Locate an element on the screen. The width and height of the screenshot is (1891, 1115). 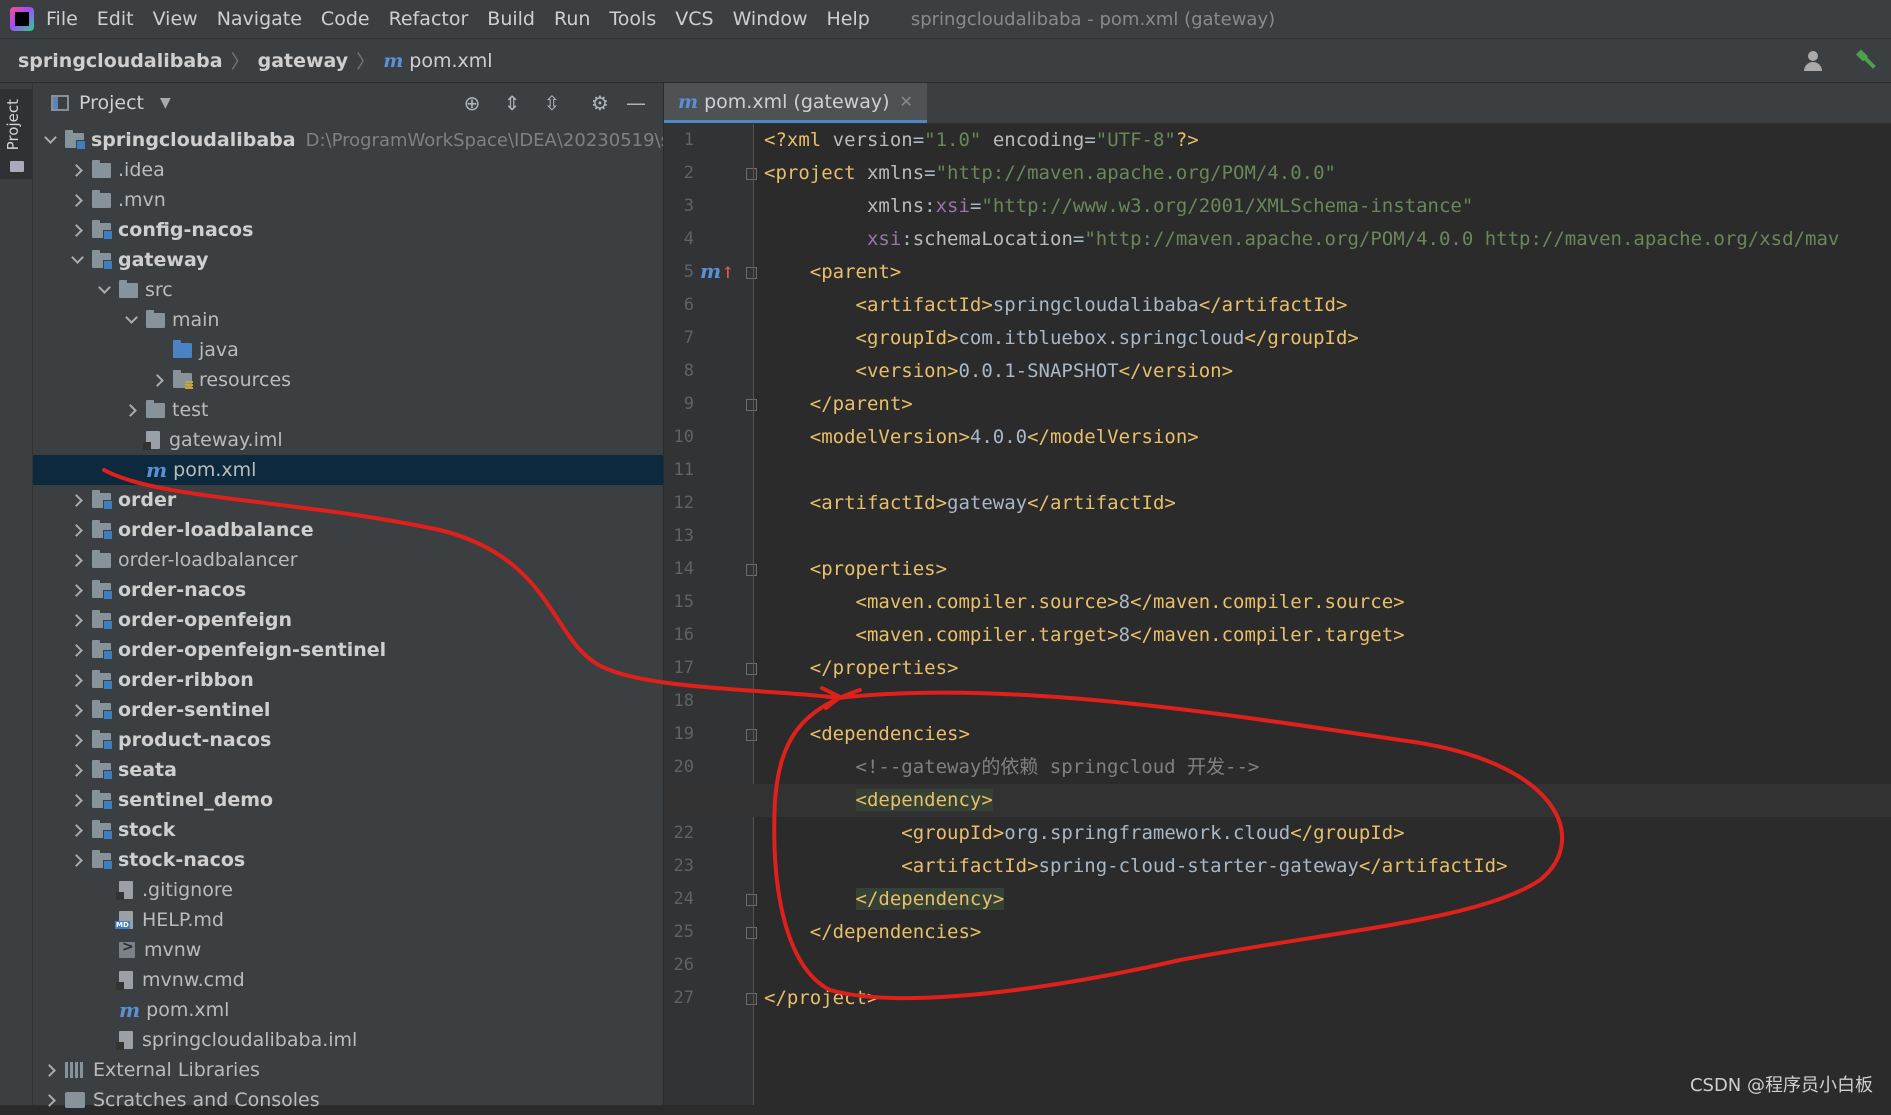
code-line: </dependencies> is located at coordinates (873, 932).